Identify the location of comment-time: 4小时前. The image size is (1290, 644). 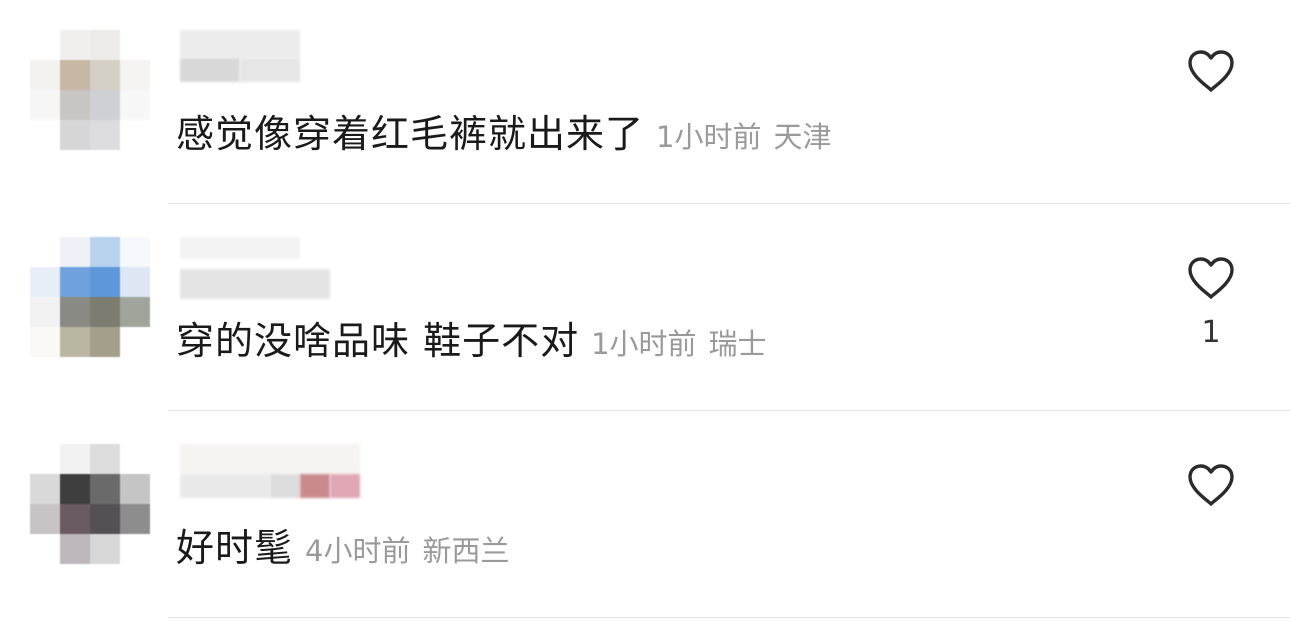
(358, 551).